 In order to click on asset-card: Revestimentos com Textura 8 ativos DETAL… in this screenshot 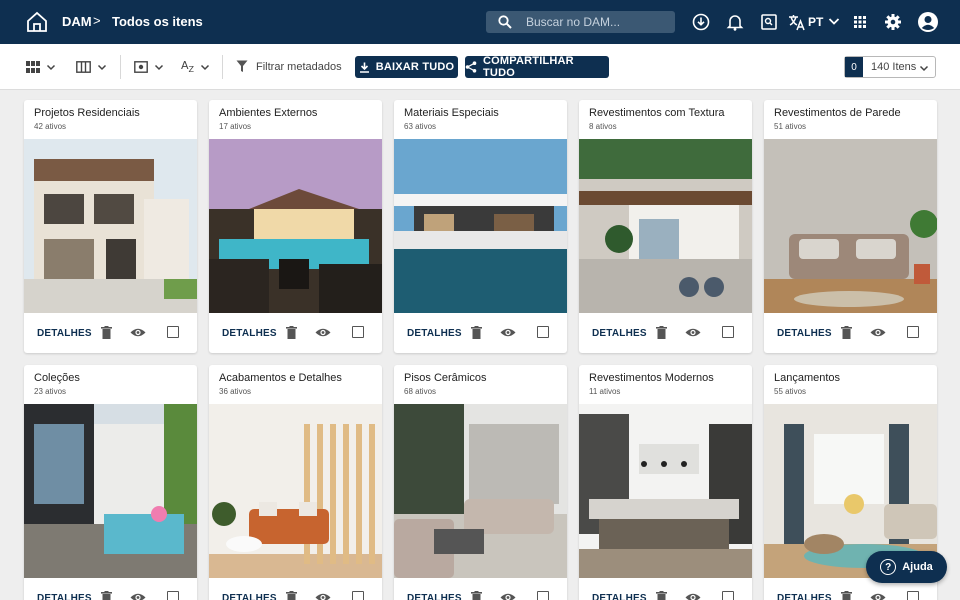, I will do `click(665, 226)`.